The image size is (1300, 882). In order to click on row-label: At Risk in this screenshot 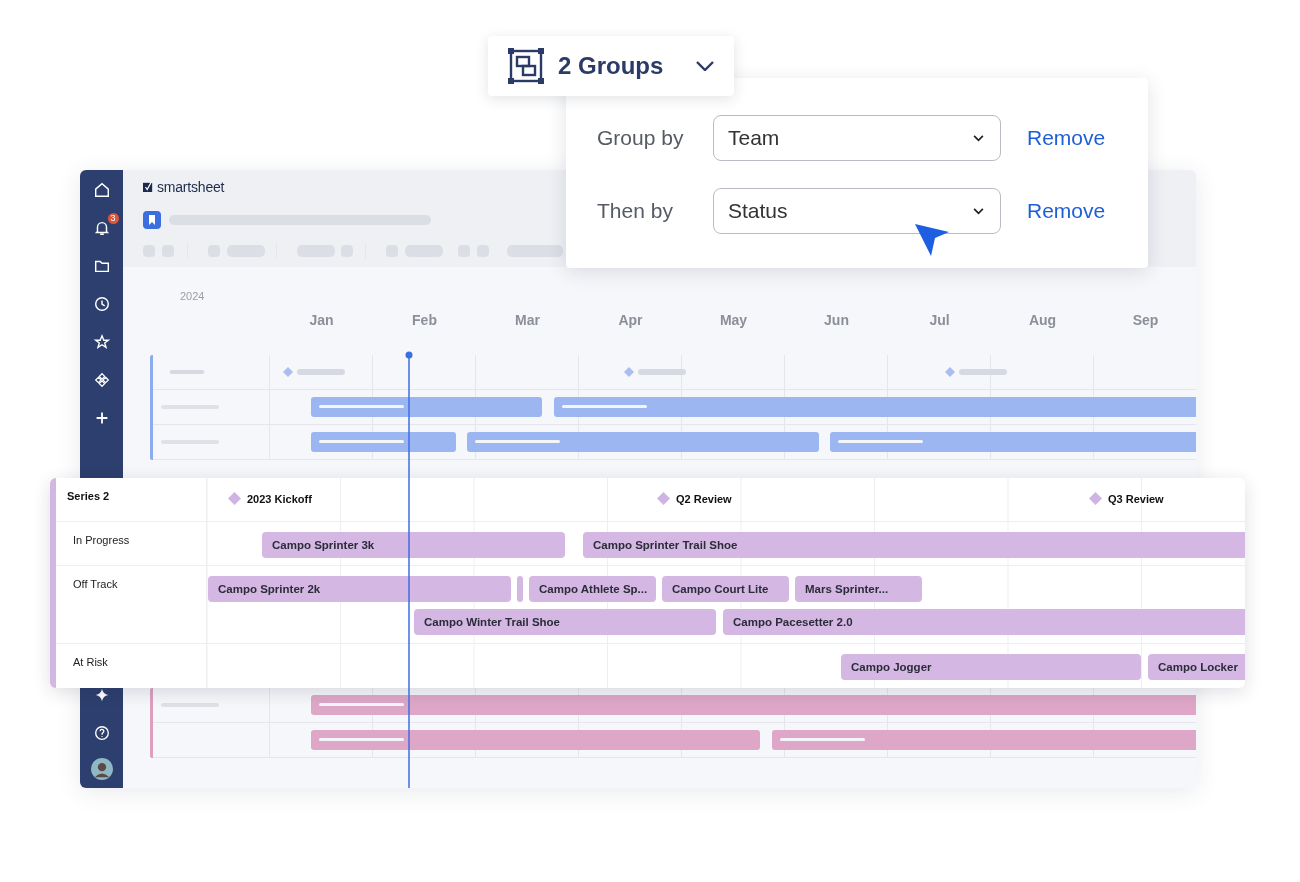, I will do `click(90, 662)`.